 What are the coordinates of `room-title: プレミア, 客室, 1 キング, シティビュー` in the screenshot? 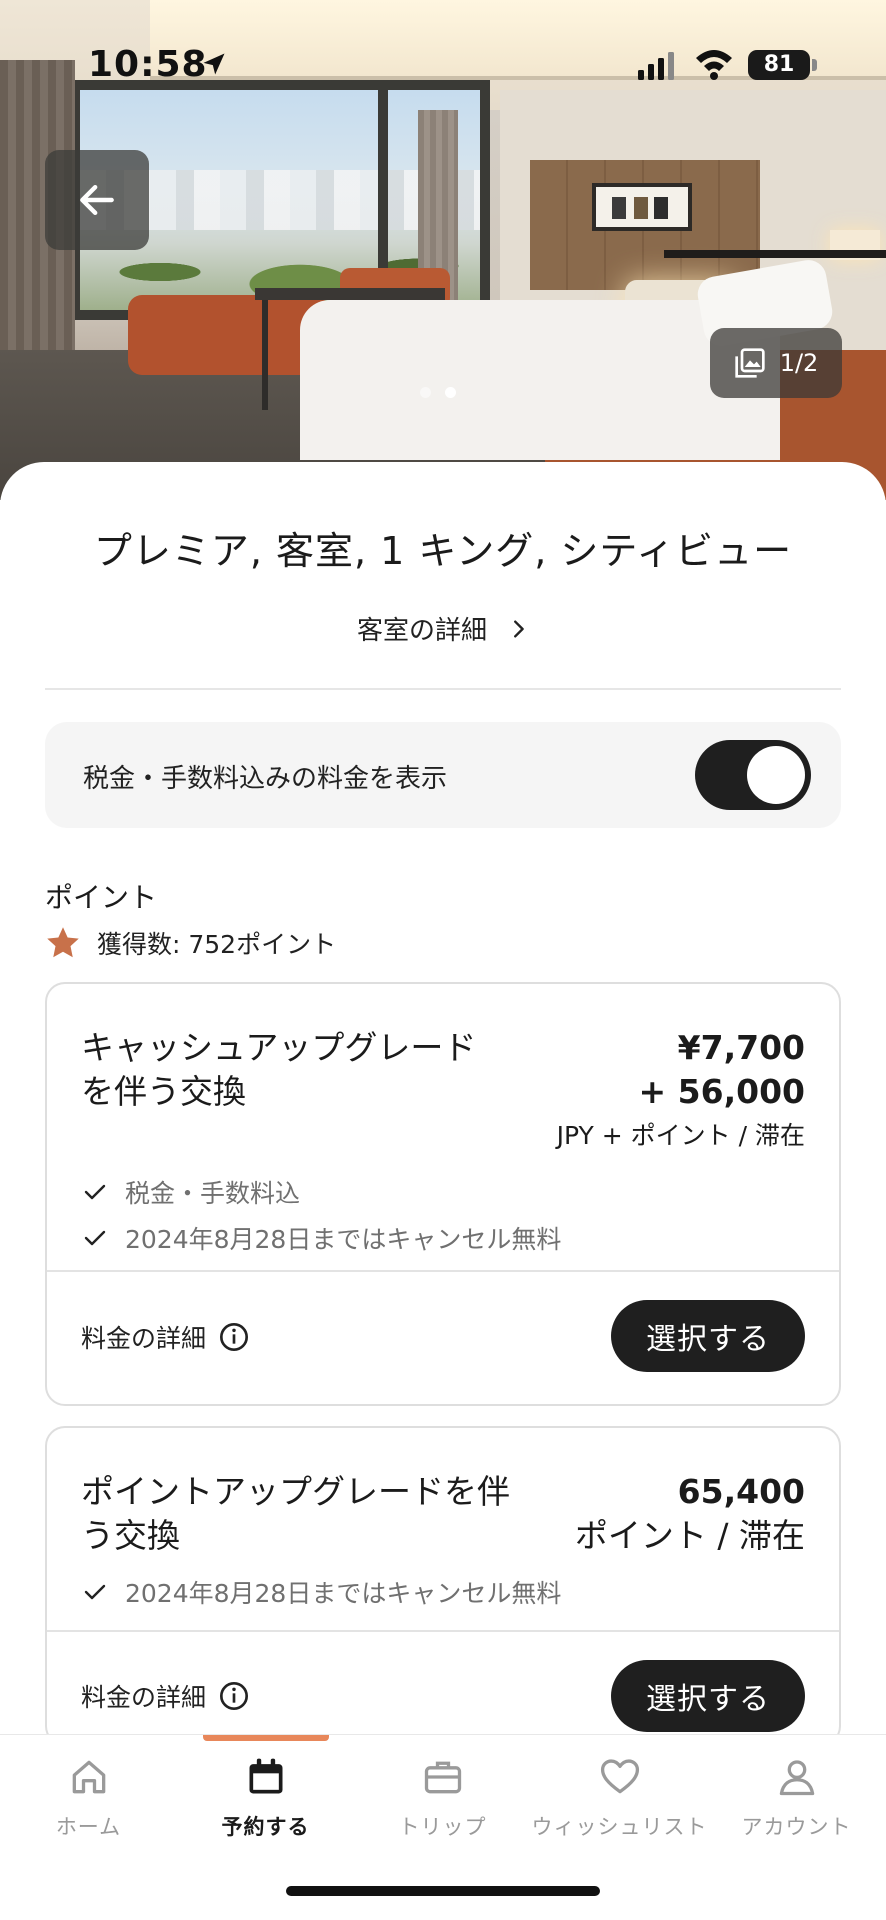 It's located at (443, 551).